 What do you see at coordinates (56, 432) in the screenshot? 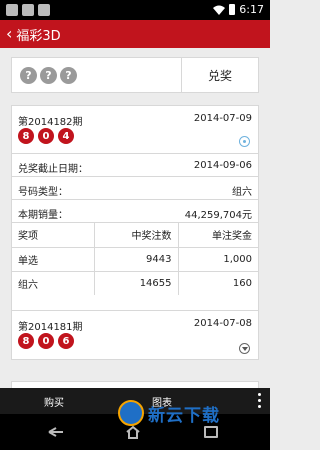
I see `back-nav-icon` at bounding box center [56, 432].